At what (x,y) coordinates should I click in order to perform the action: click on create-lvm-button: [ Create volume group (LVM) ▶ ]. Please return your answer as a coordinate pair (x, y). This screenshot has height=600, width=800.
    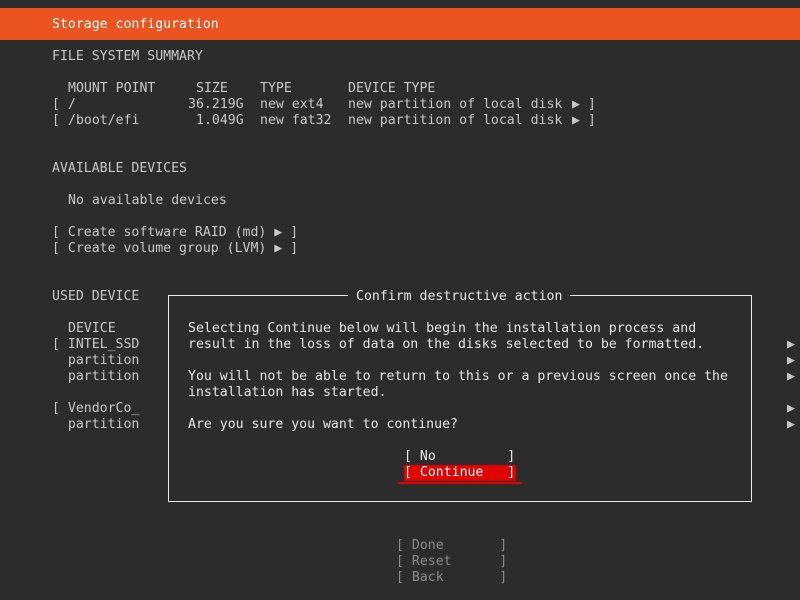
    Looking at the image, I should click on (175, 249).